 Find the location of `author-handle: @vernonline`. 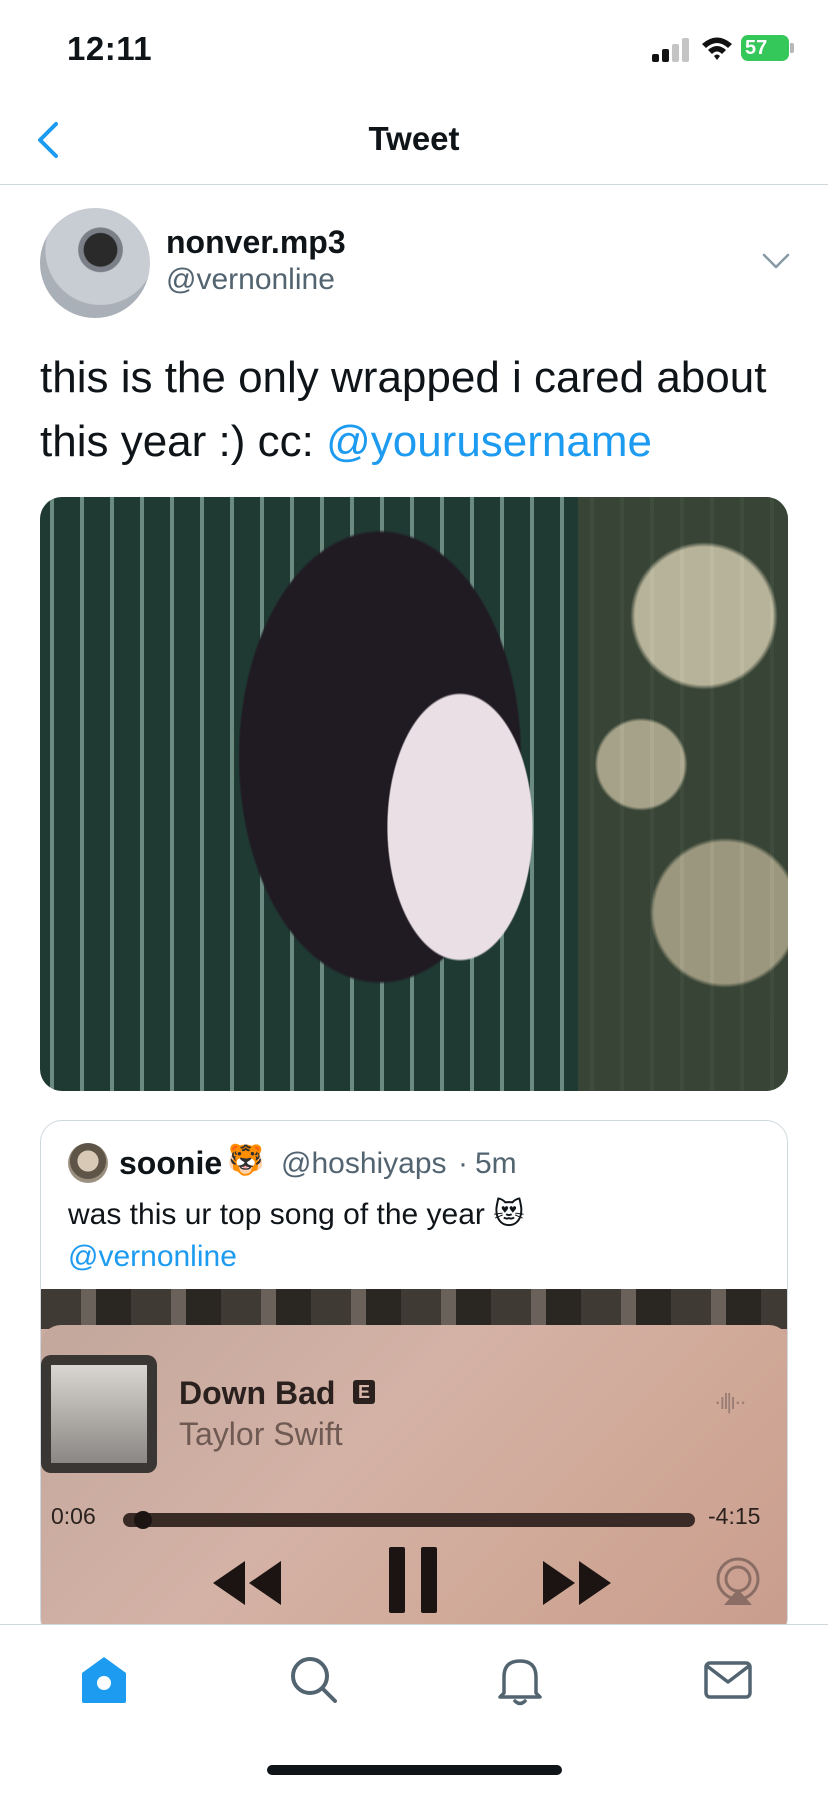

author-handle: @vernonline is located at coordinates (250, 280).